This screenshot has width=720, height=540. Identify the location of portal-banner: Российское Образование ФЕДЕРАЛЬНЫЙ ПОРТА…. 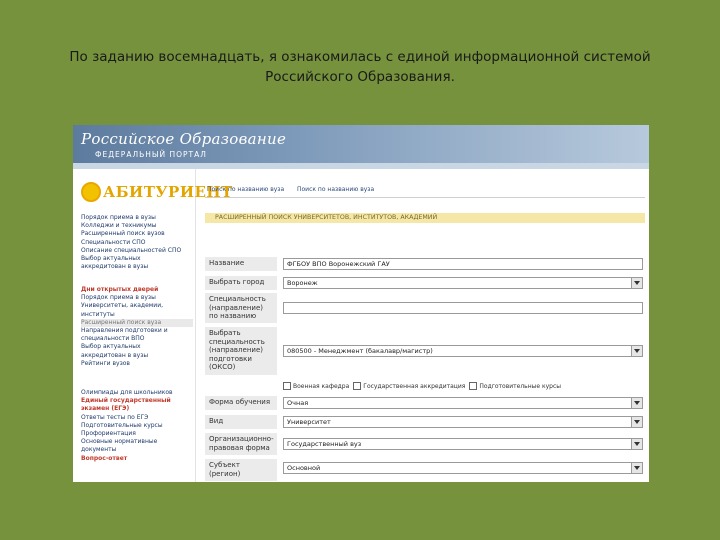
(361, 144).